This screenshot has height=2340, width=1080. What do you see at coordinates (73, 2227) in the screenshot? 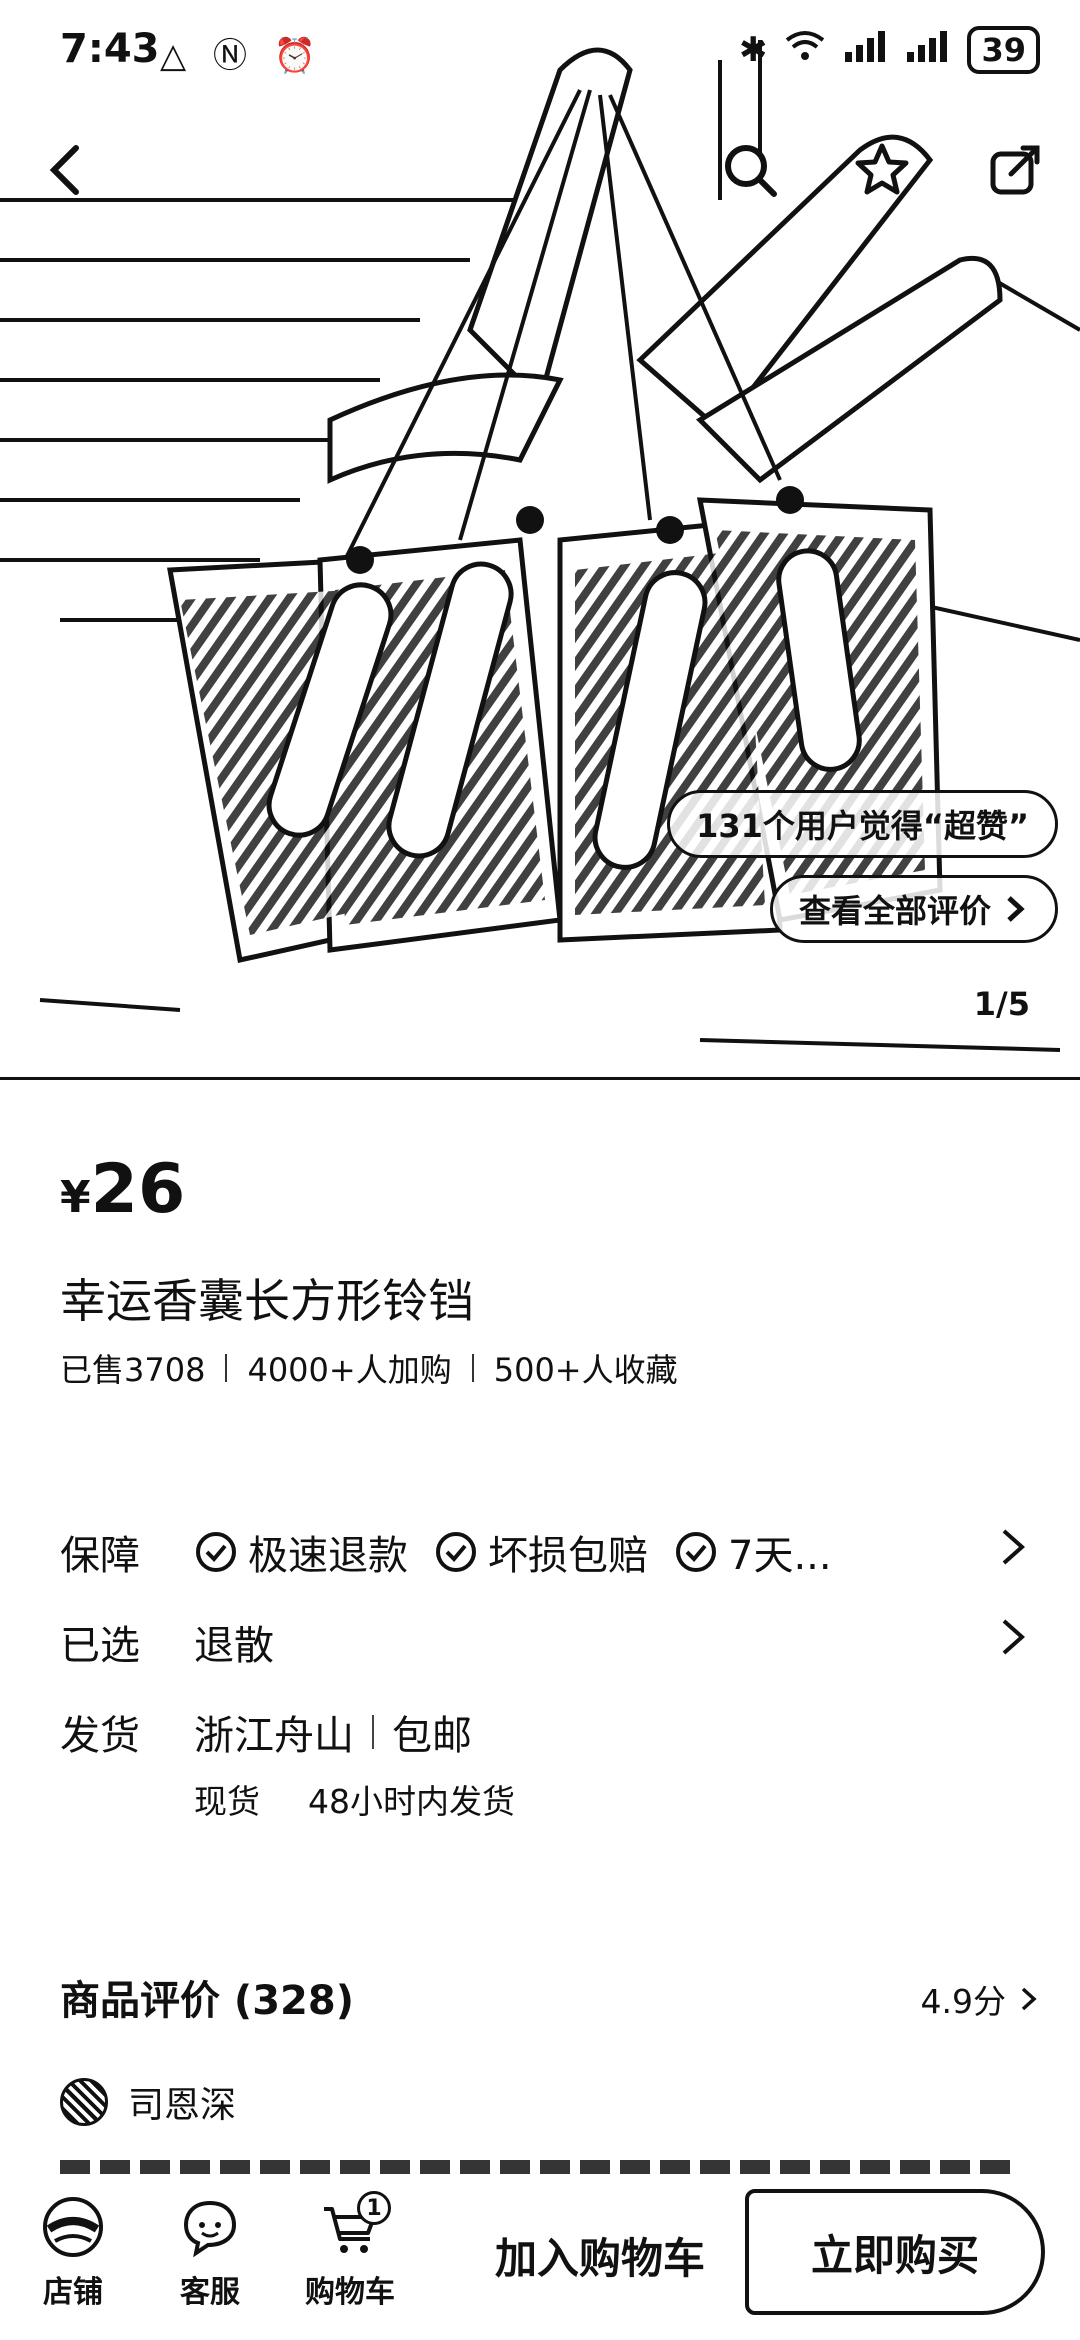
I see `shop-logo-icon` at bounding box center [73, 2227].